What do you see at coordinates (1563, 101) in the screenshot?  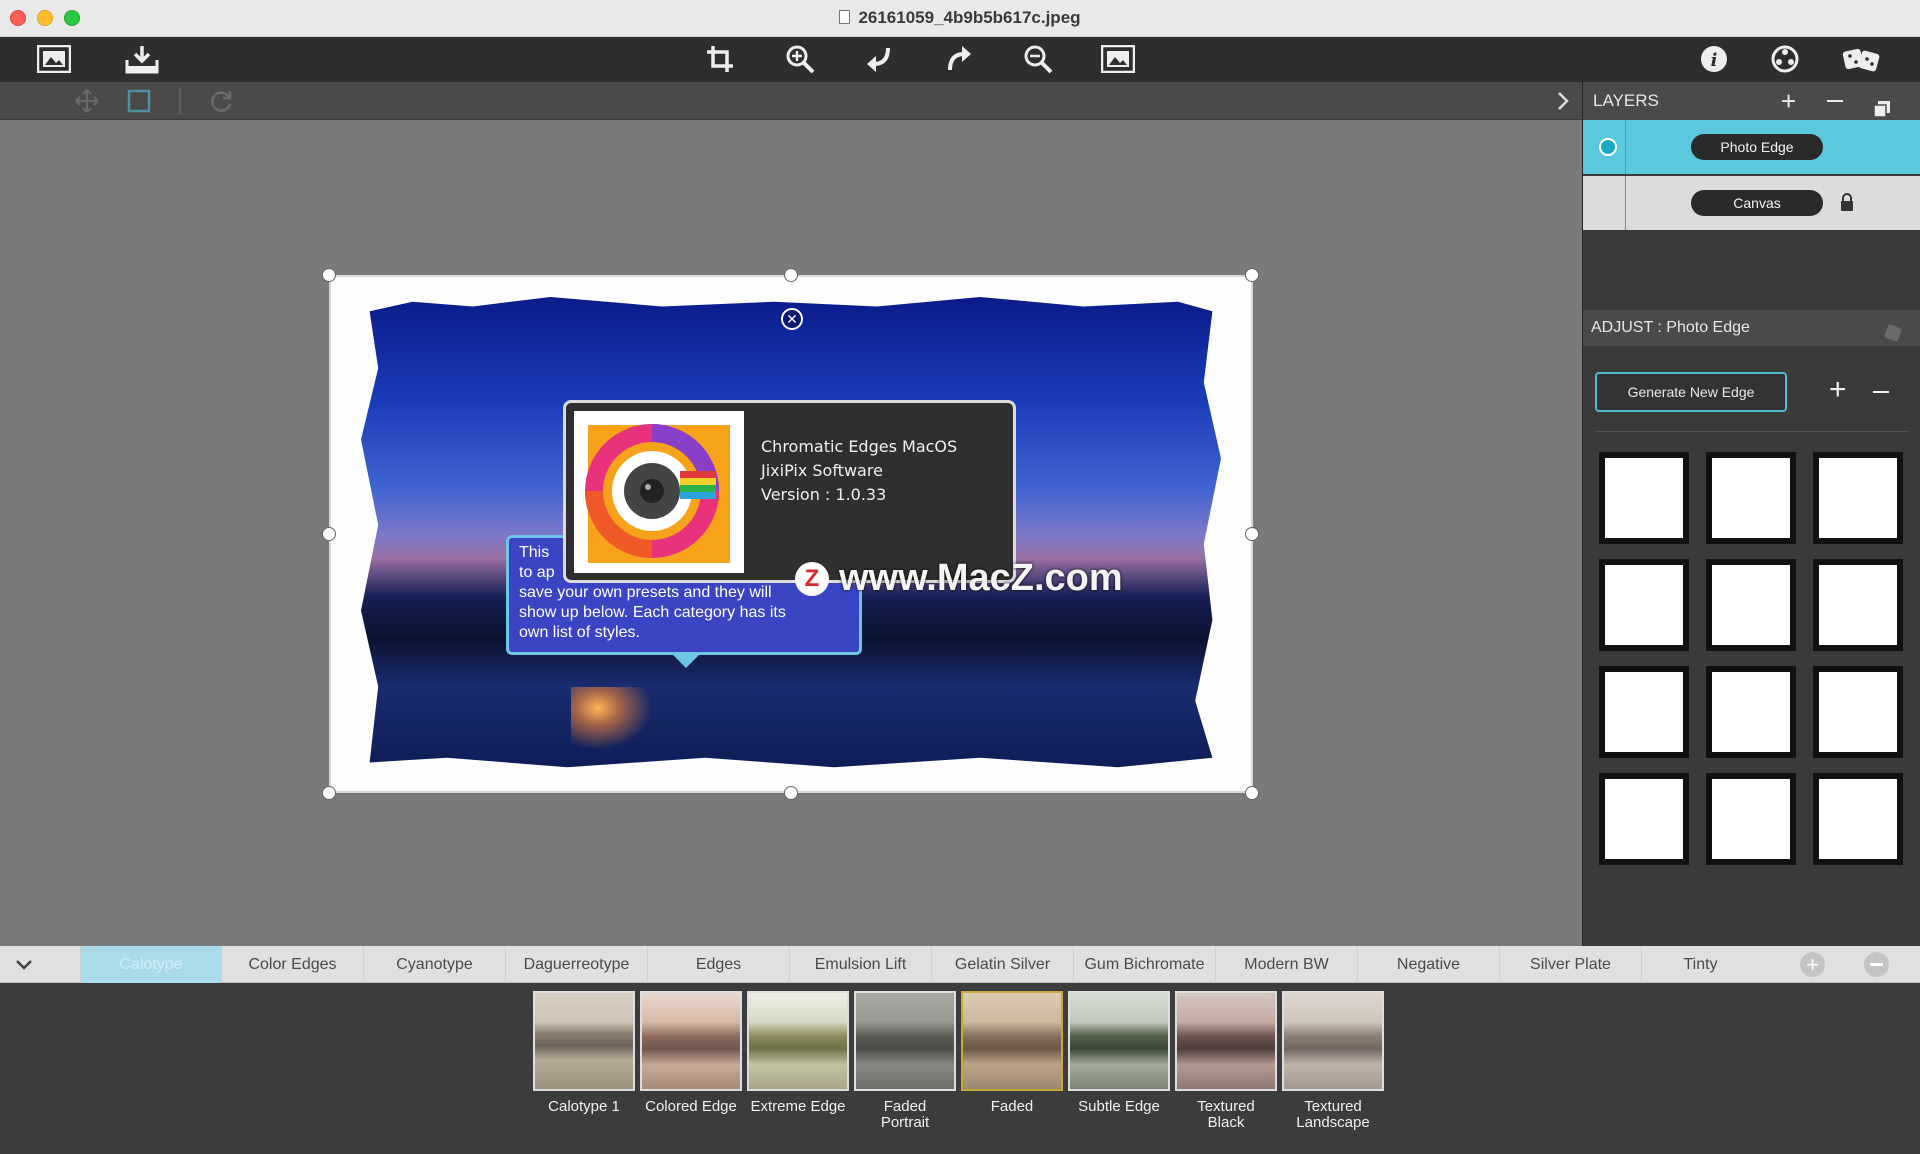 I see `expand-panel-chevron-icon` at bounding box center [1563, 101].